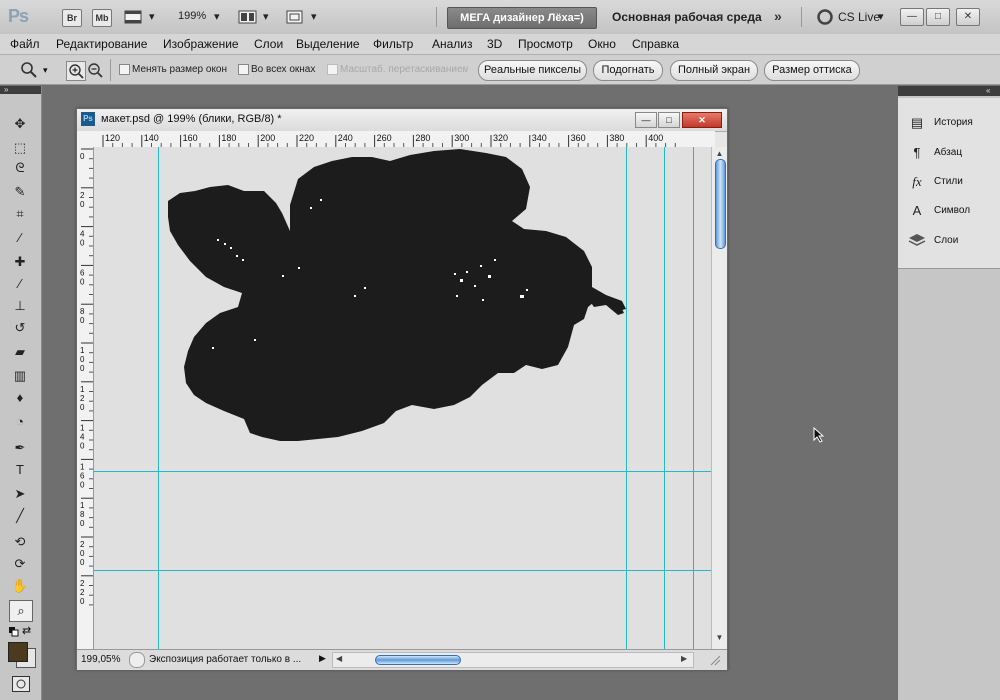 This screenshot has width=1000, height=700. What do you see at coordinates (20, 124) in the screenshot?
I see `move-tool-icon: ✥` at bounding box center [20, 124].